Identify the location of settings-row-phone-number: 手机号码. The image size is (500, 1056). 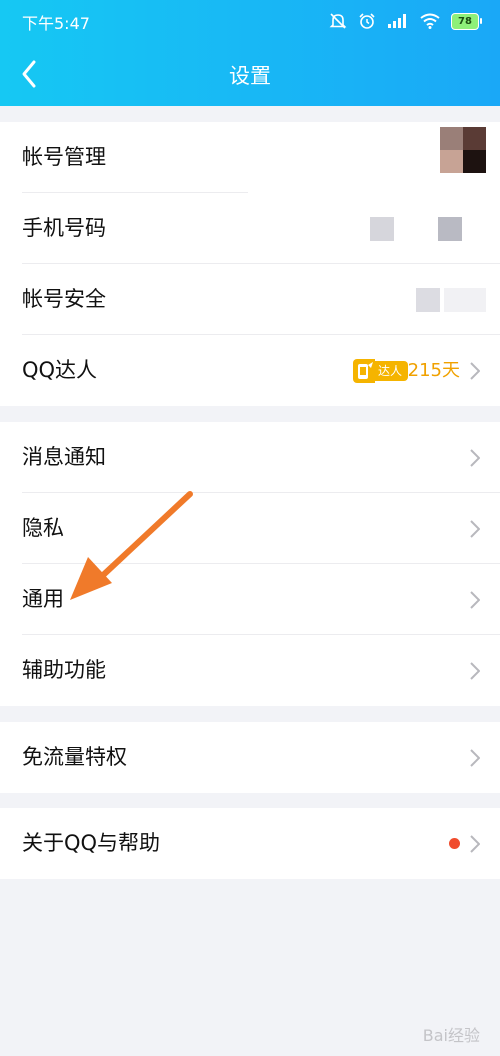
(250, 228).